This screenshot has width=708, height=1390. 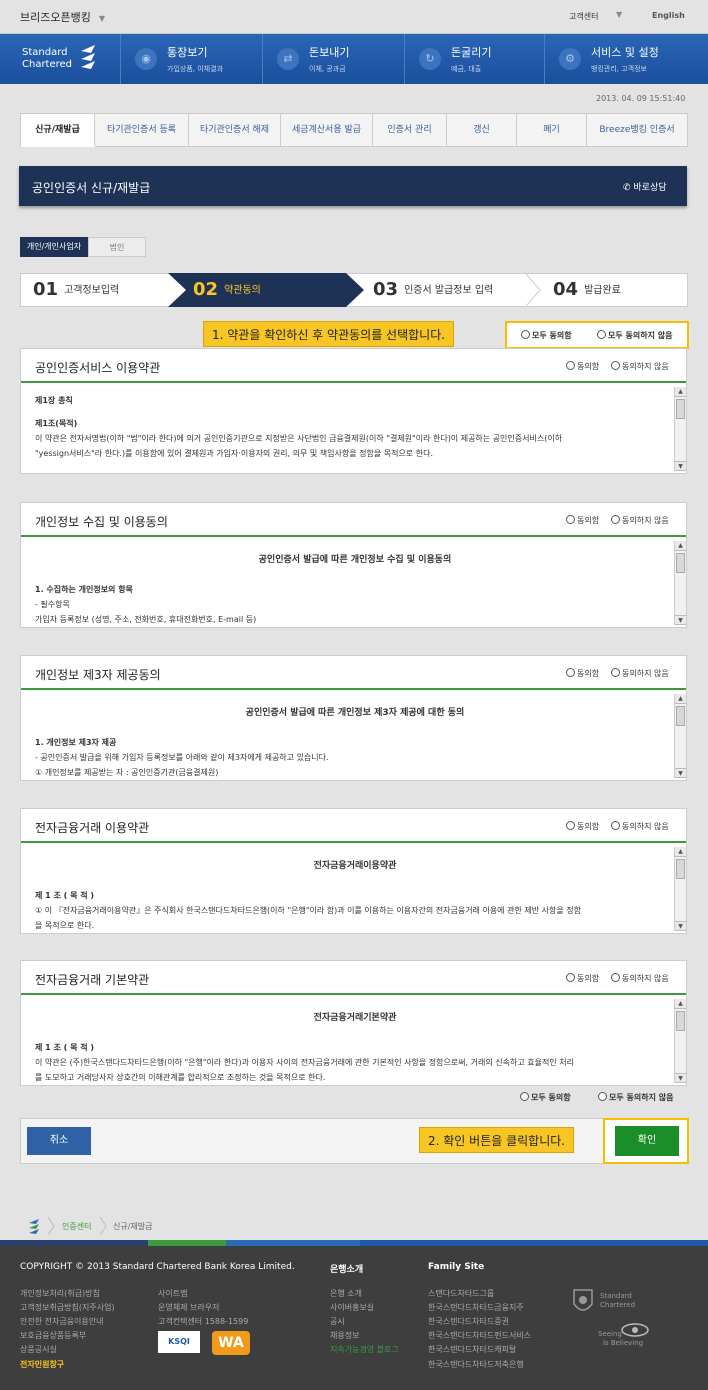 What do you see at coordinates (476, 1364) in the screenshot?
I see `footer-link: 한국스탠다드차타드저축은행` at bounding box center [476, 1364].